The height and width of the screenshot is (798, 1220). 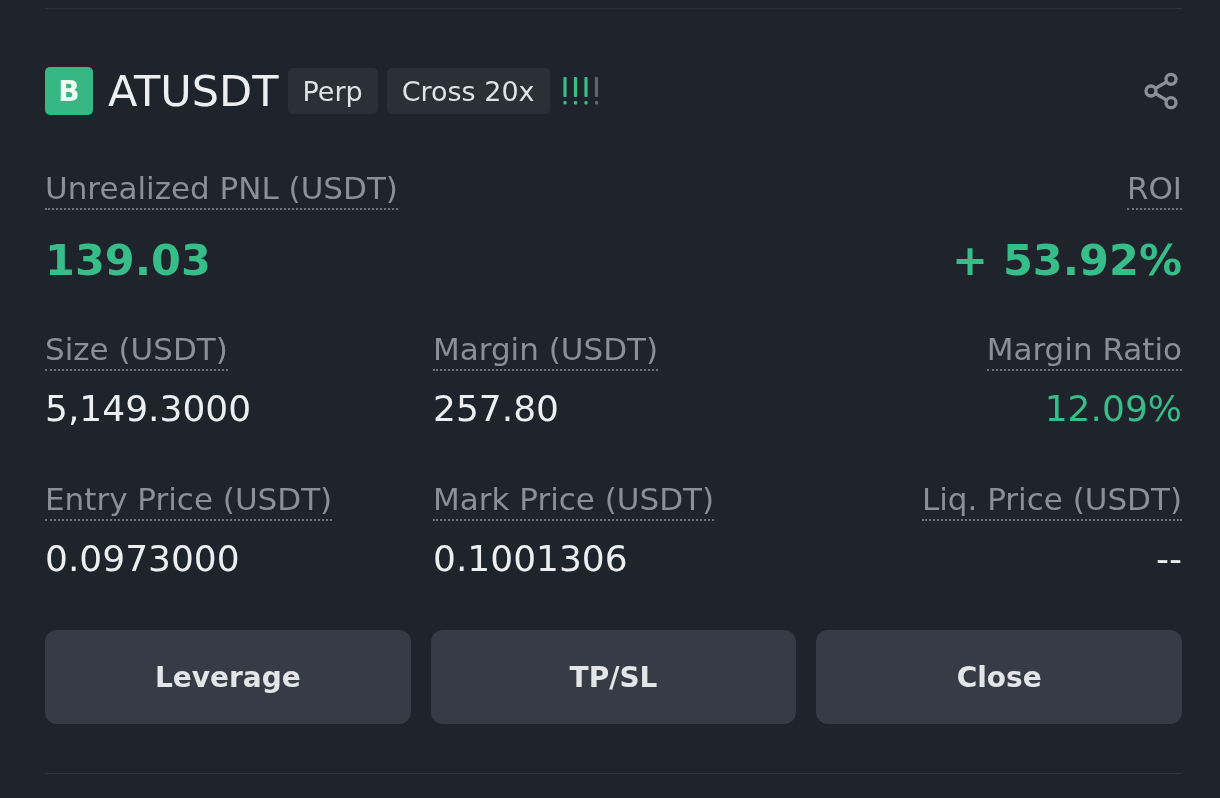 What do you see at coordinates (193, 91) in the screenshot?
I see `pair-symbol: ATUSDT` at bounding box center [193, 91].